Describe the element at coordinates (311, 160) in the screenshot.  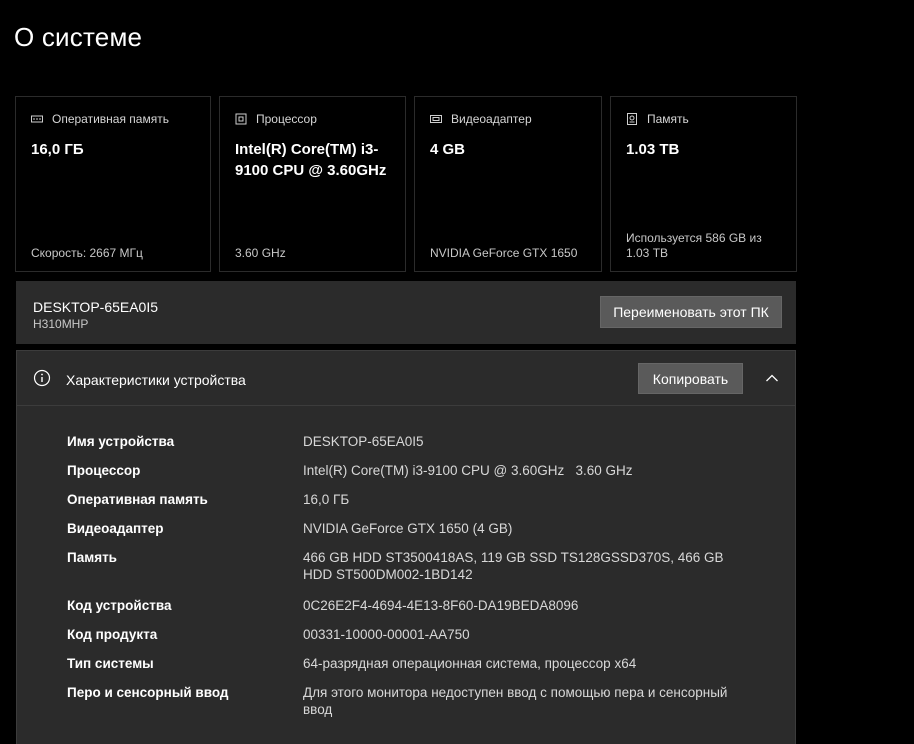
I see `cpu-card-value: Intel(R) Core(TM) i3-9100 CPU @ 3.60GHz` at that location.